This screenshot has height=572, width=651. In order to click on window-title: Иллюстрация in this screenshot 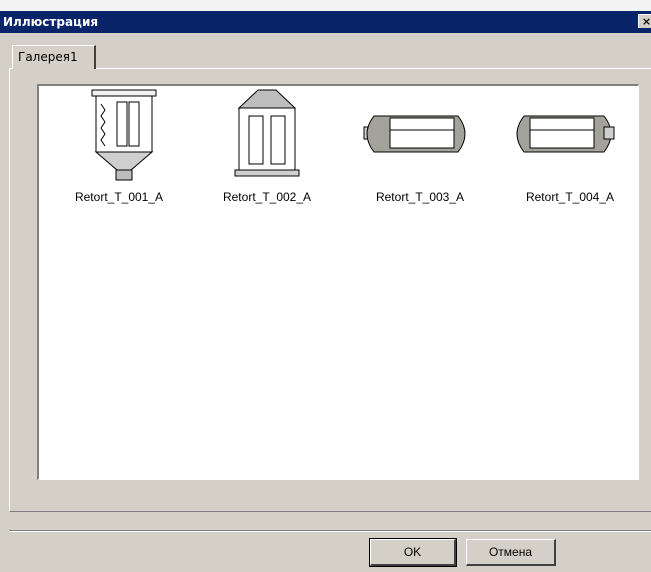, I will do `click(51, 22)`.